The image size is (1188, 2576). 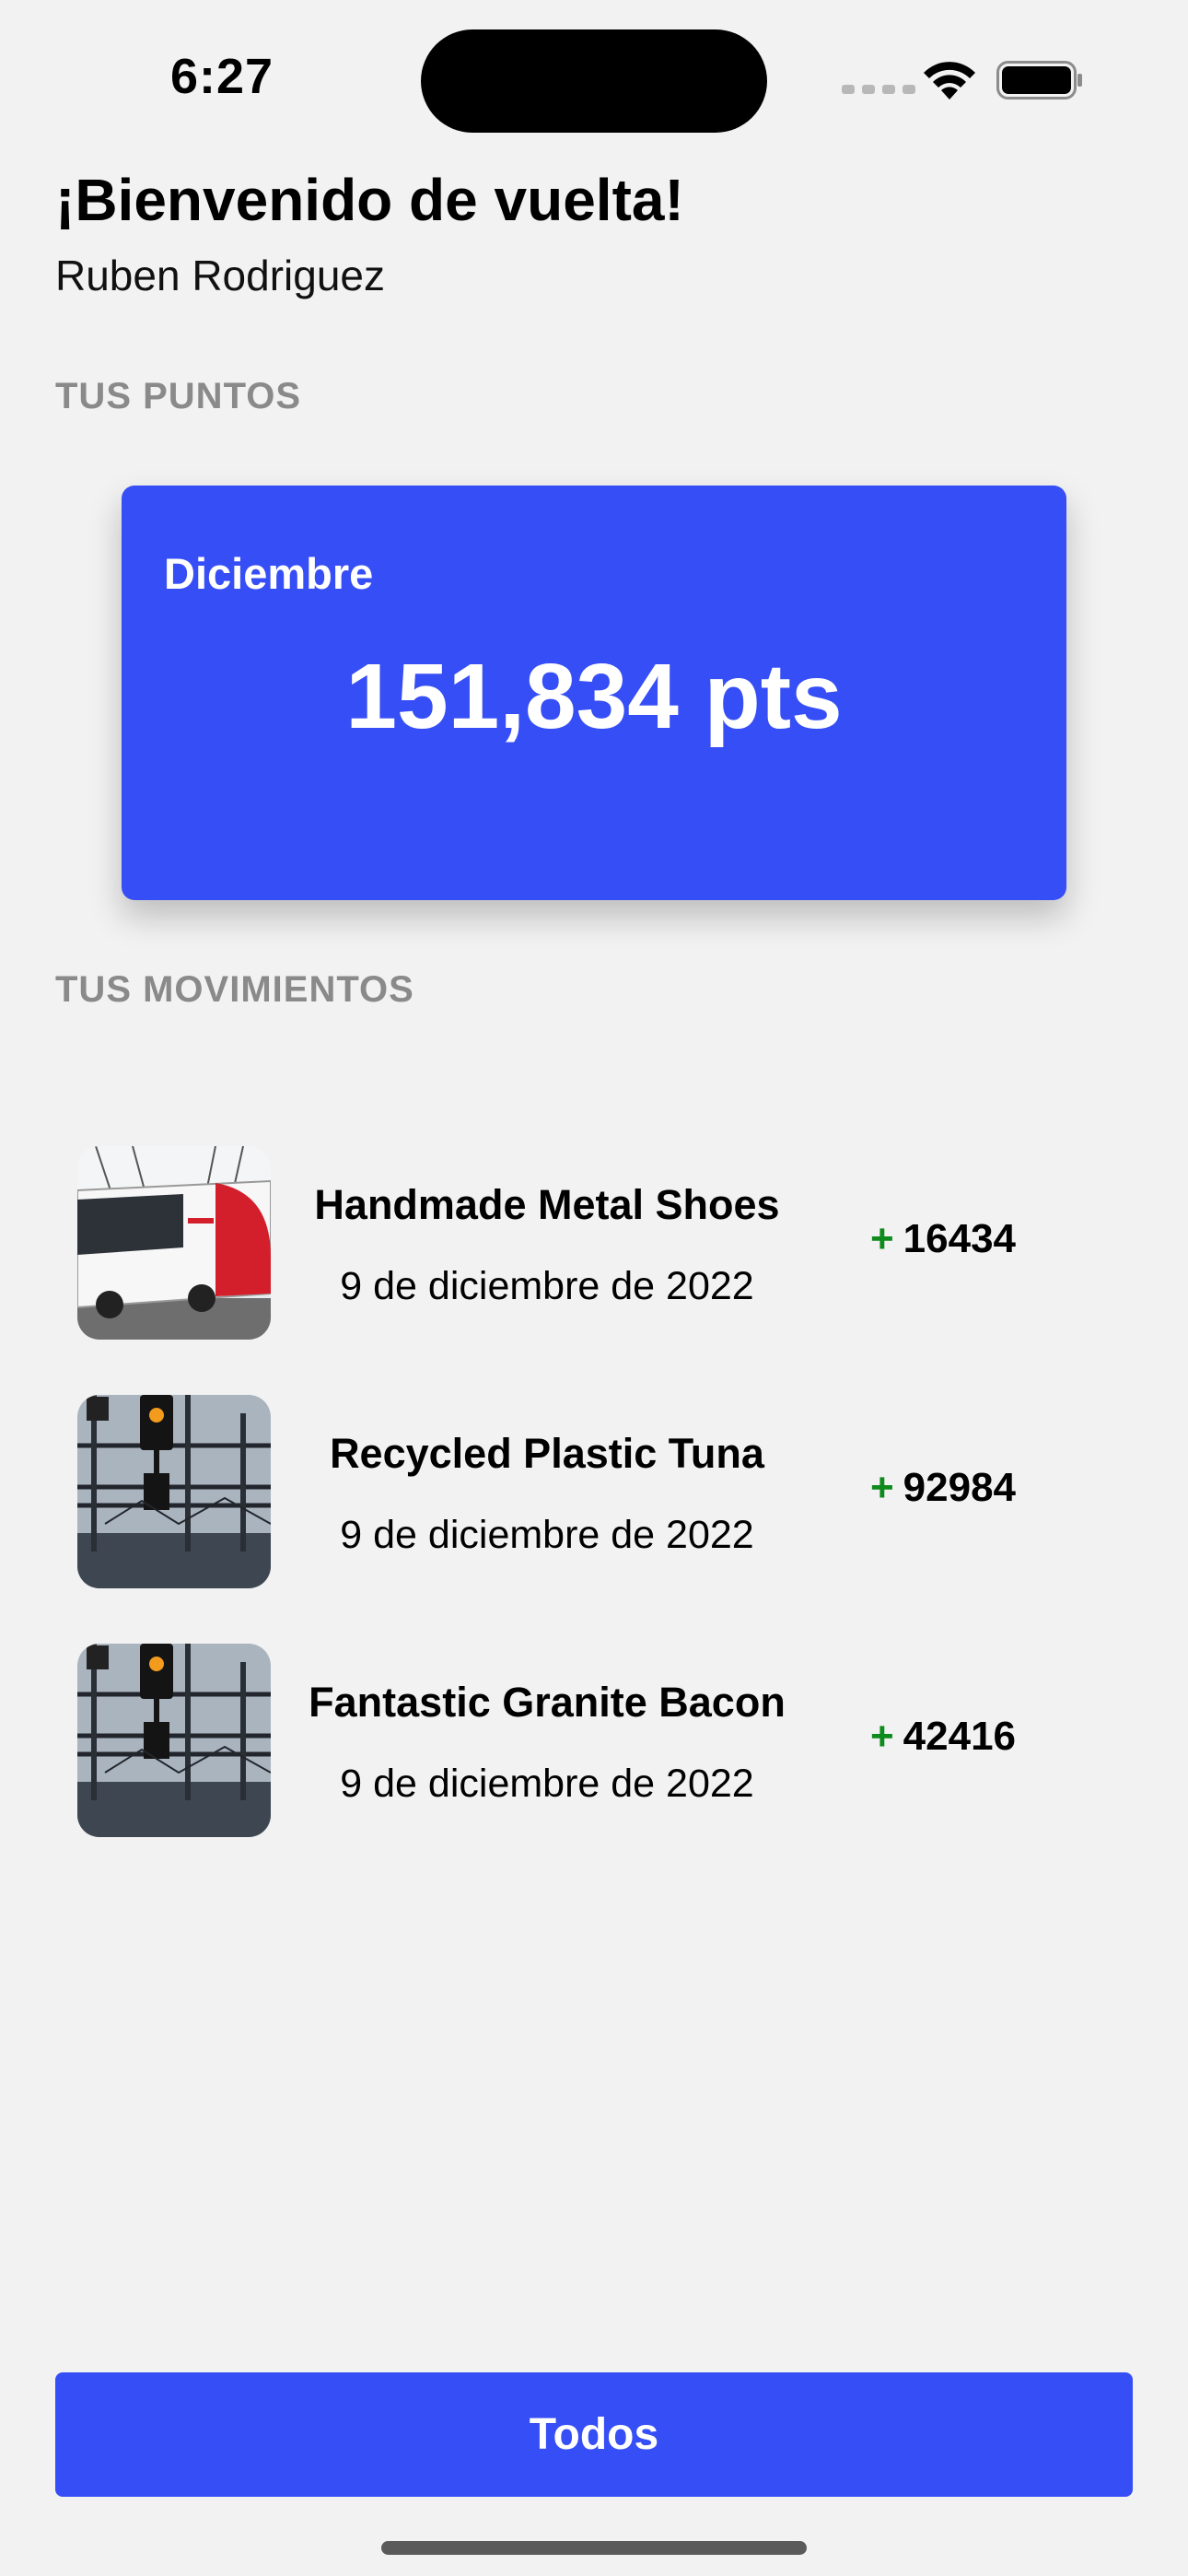 I want to click on movements-section-title: TUS MOVIMIENTOS, so click(x=234, y=989).